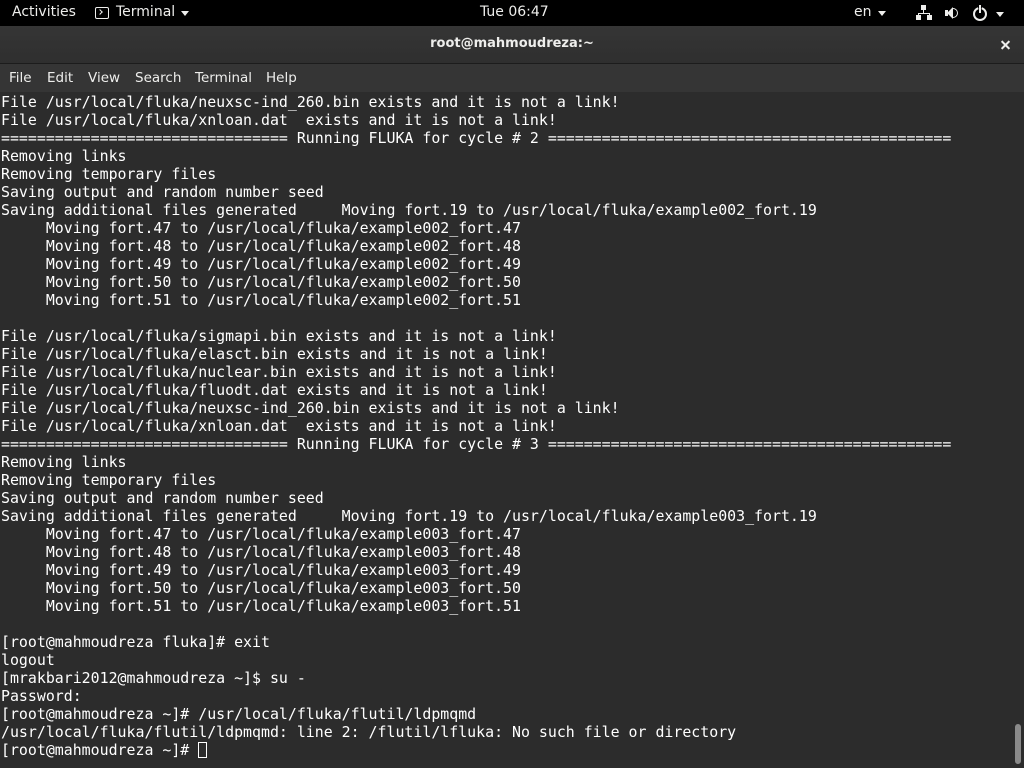 Image resolution: width=1024 pixels, height=768 pixels. What do you see at coordinates (1018, 744) in the screenshot?
I see `scrollbar-thumb` at bounding box center [1018, 744].